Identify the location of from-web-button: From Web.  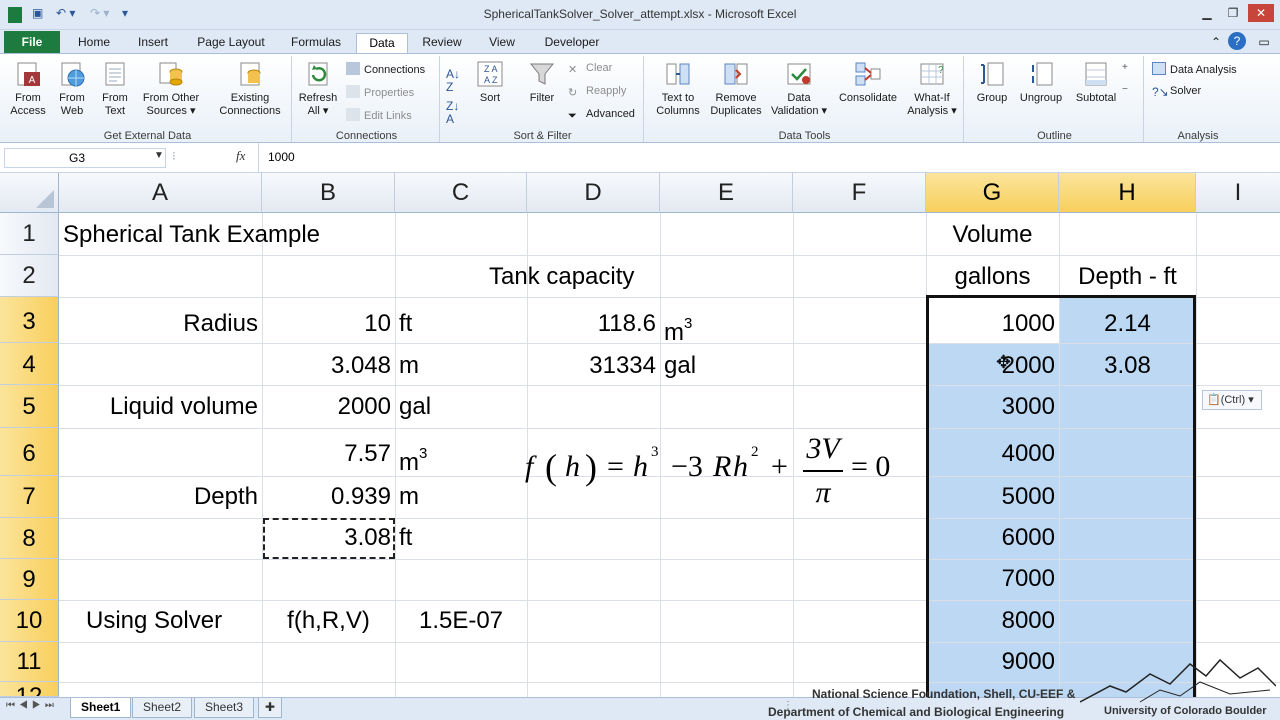
(72, 89).